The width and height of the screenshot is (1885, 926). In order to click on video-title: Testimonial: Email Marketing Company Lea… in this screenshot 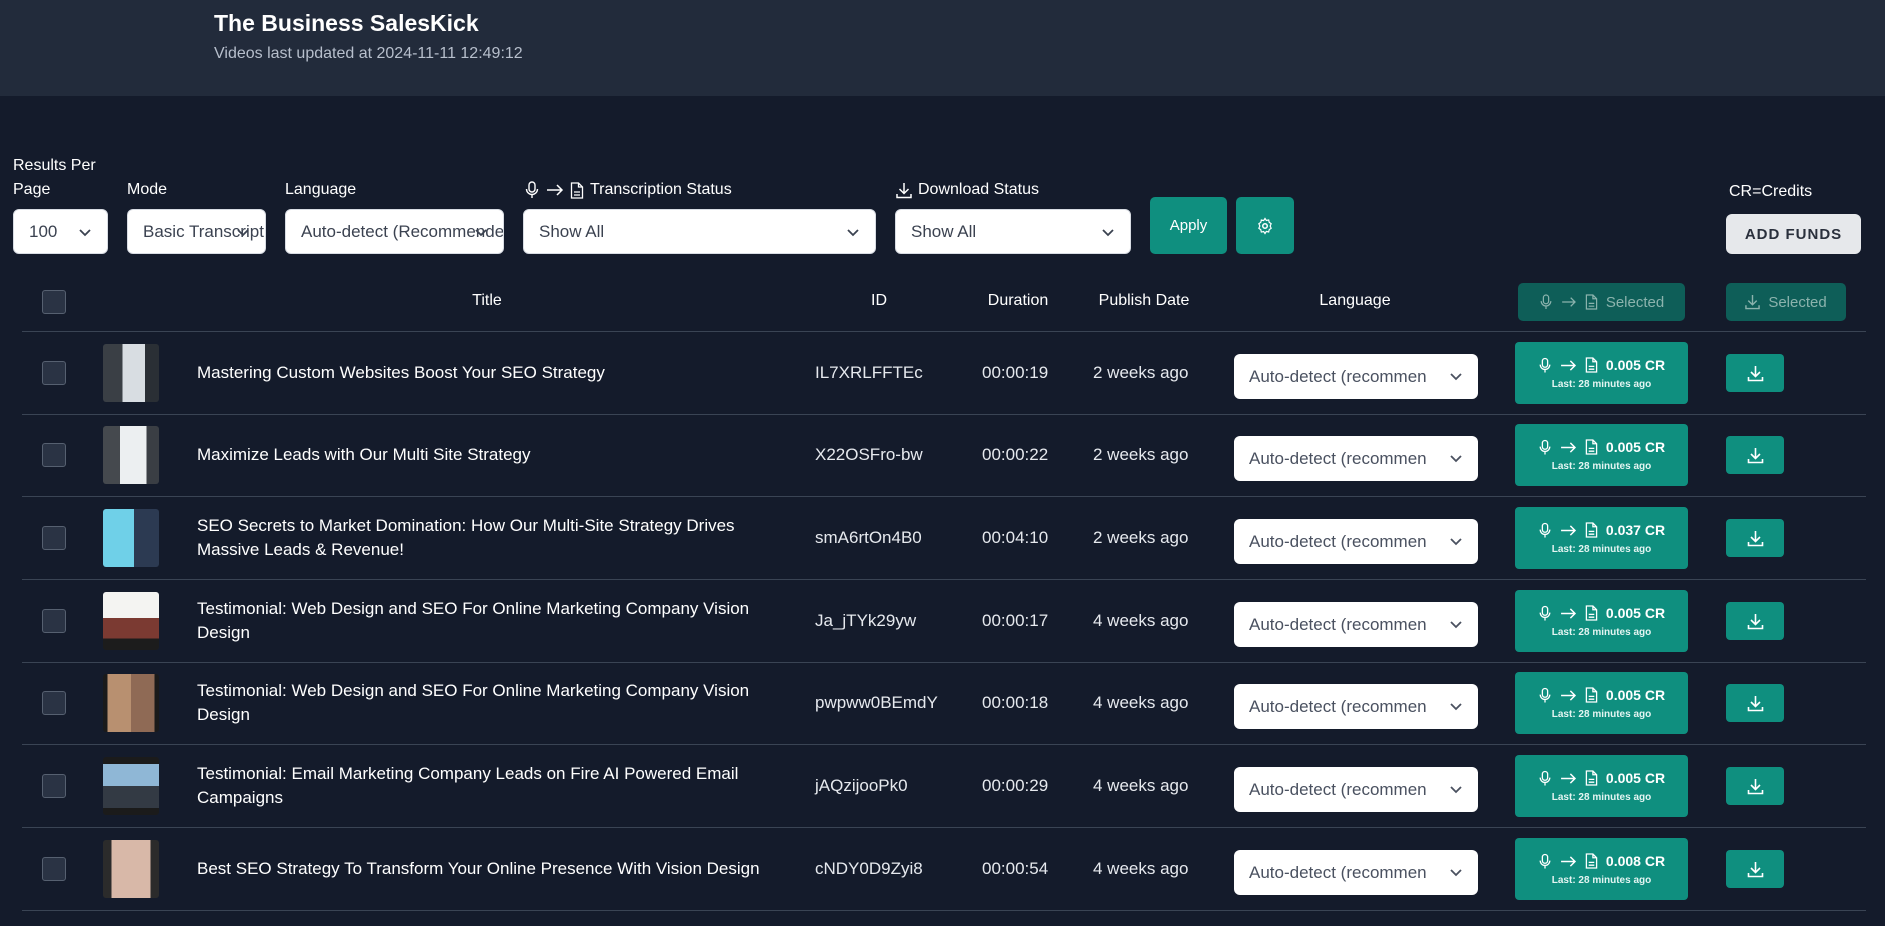, I will do `click(487, 786)`.